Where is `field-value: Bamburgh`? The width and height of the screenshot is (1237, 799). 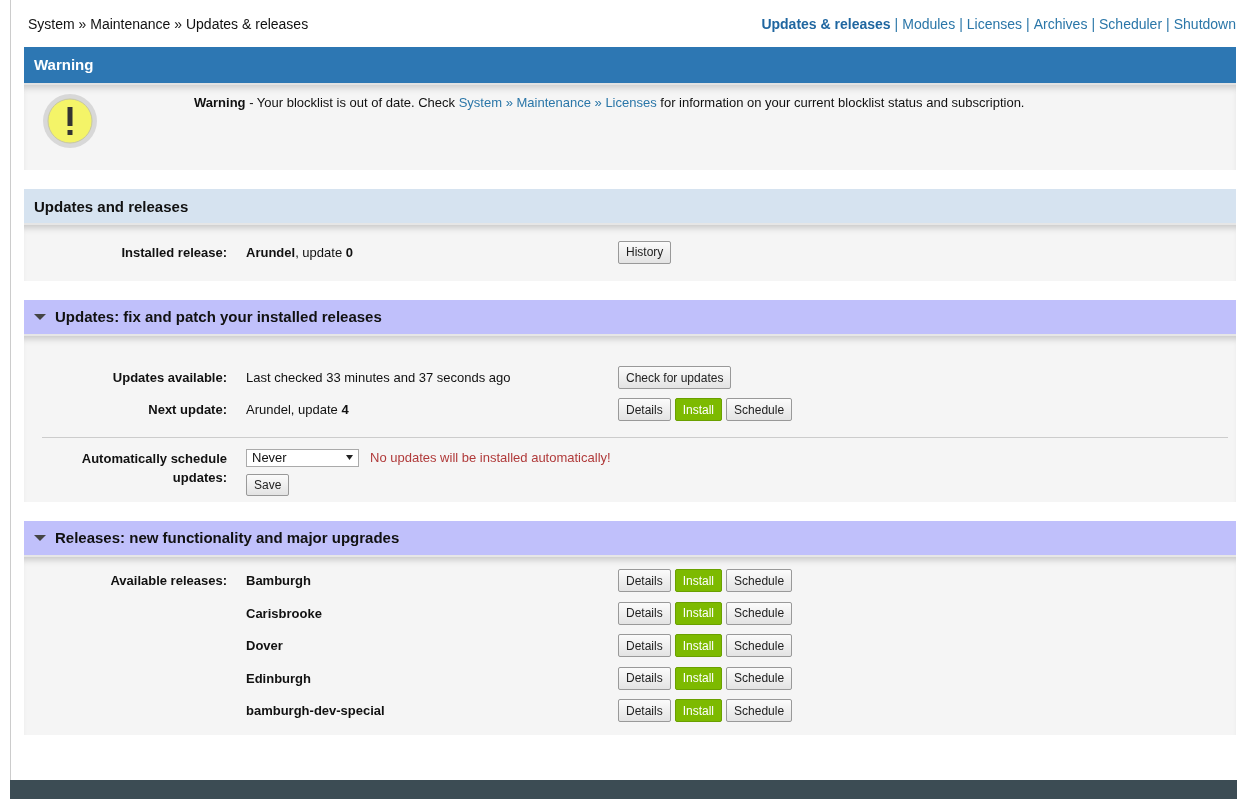 field-value: Bamburgh is located at coordinates (279, 581).